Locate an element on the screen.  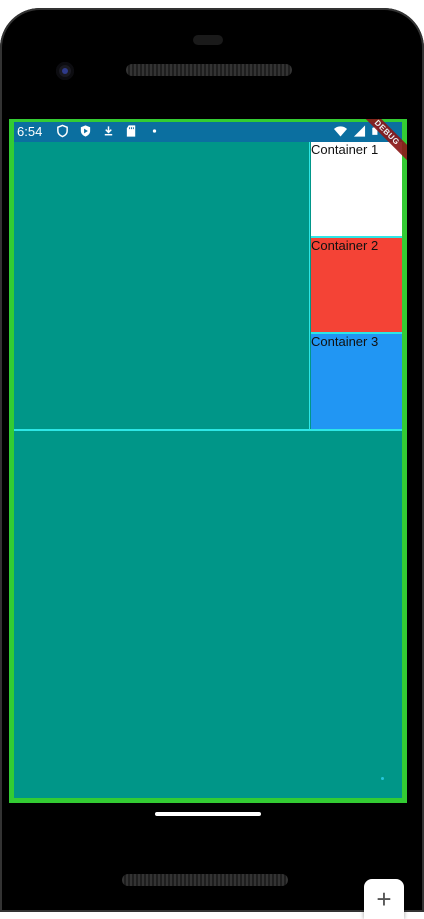
status-bar: 6:54 is located at coordinates (208, 132).